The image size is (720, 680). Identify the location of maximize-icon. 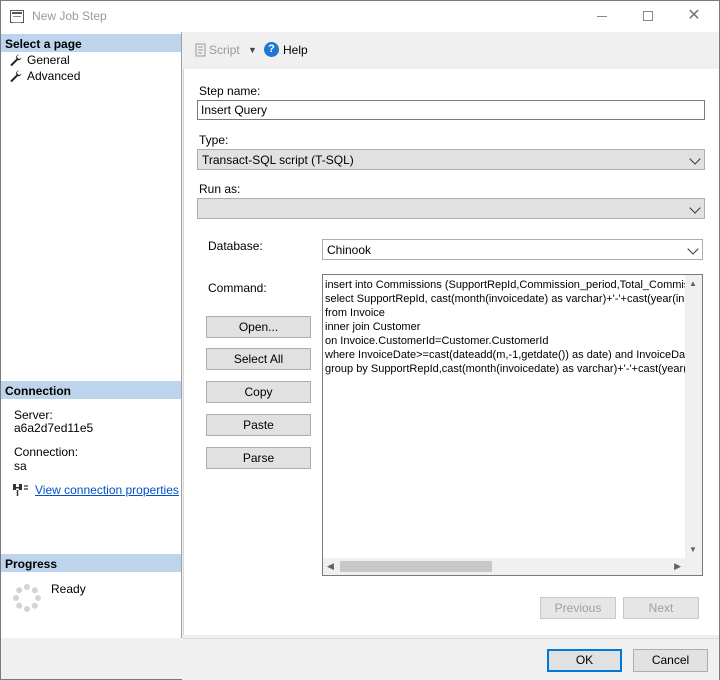
(648, 16).